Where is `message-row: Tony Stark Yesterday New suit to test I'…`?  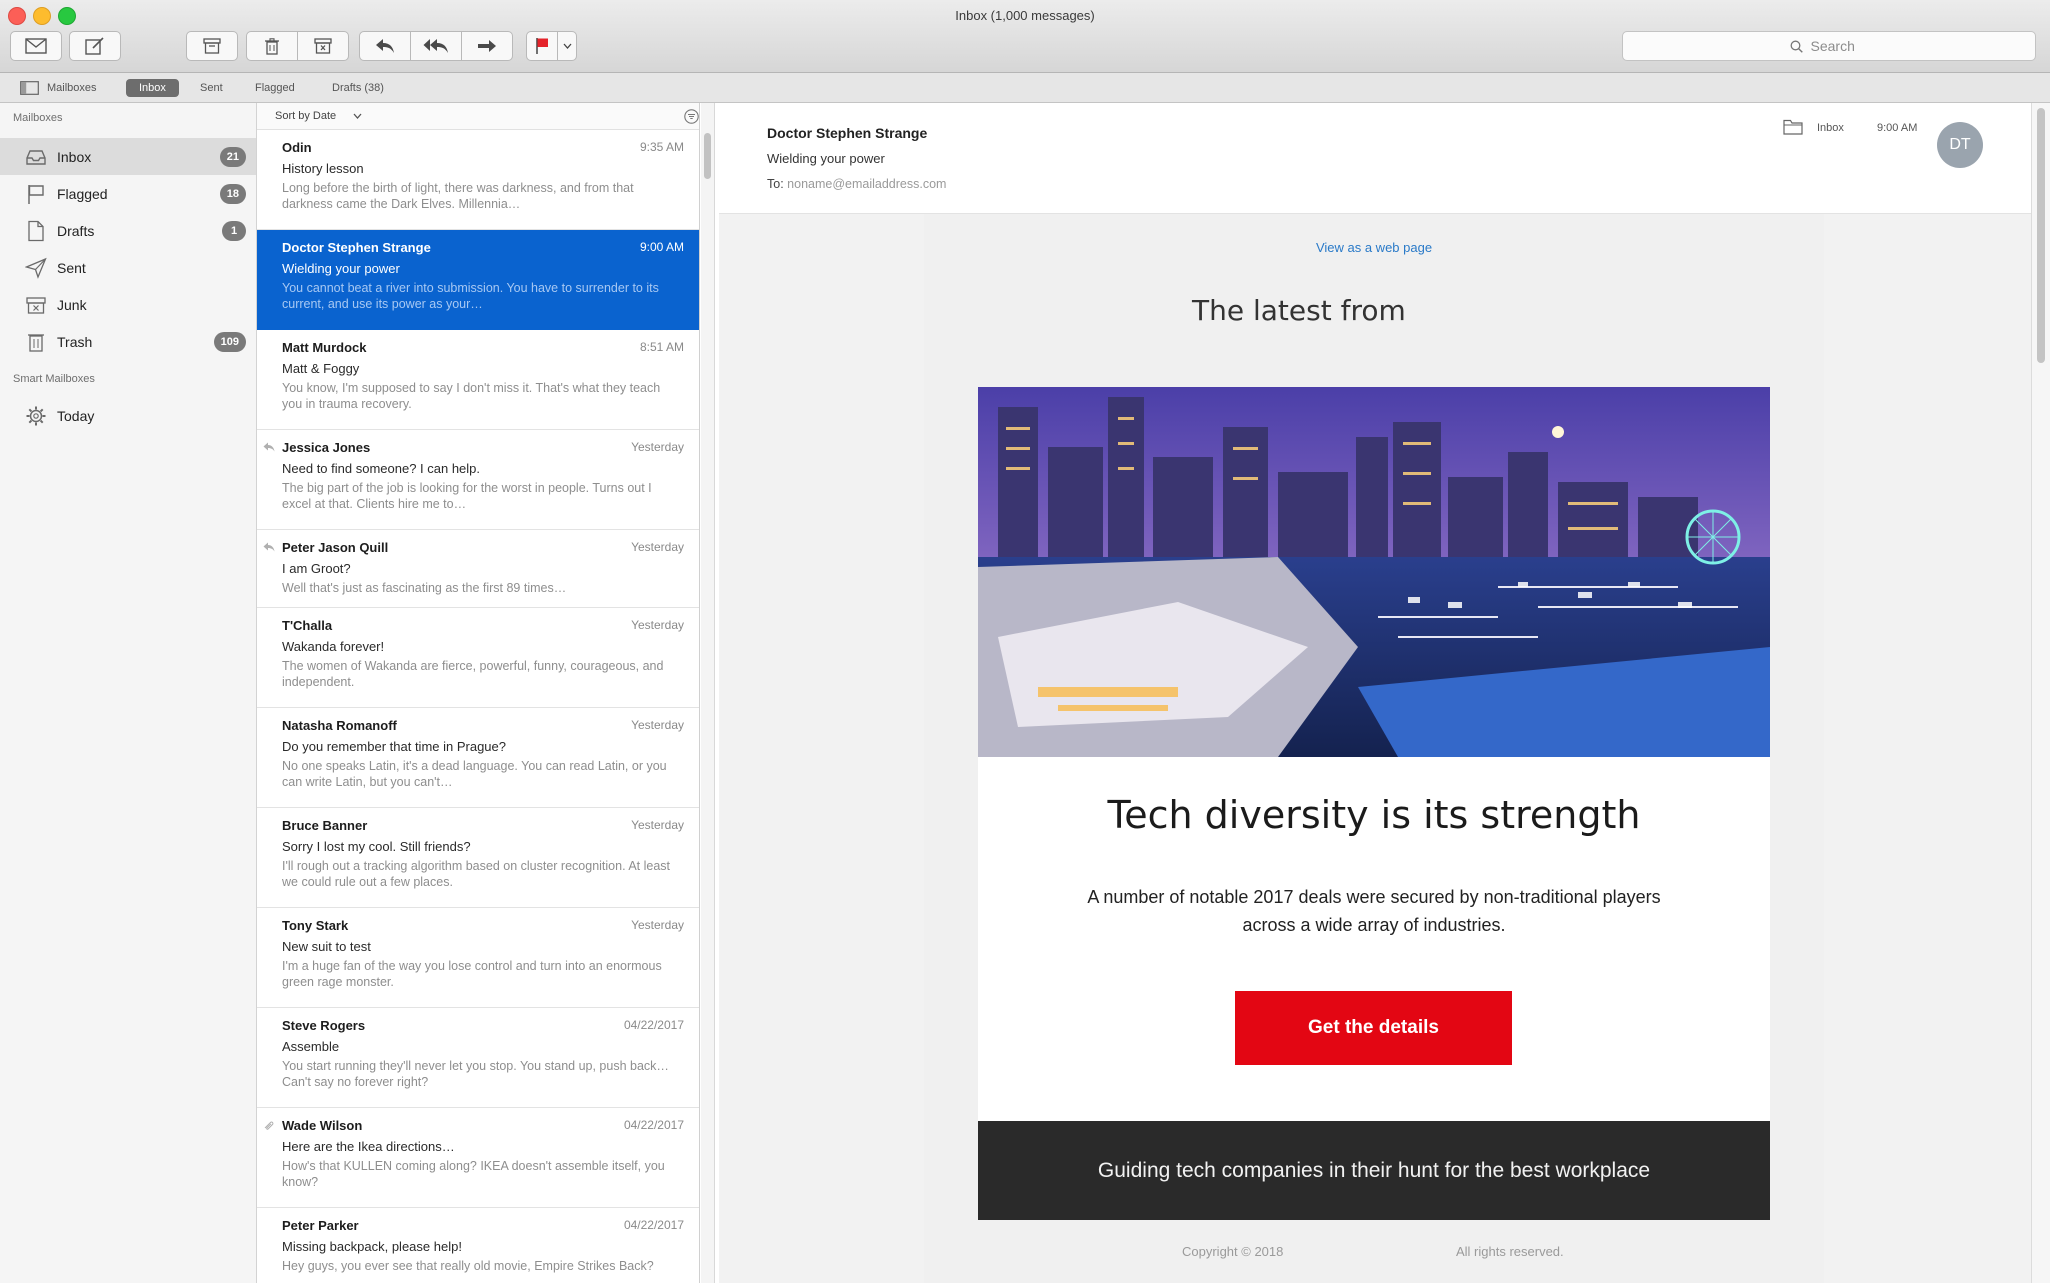 message-row: Tony Stark Yesterday New suit to test I'… is located at coordinates (478, 958).